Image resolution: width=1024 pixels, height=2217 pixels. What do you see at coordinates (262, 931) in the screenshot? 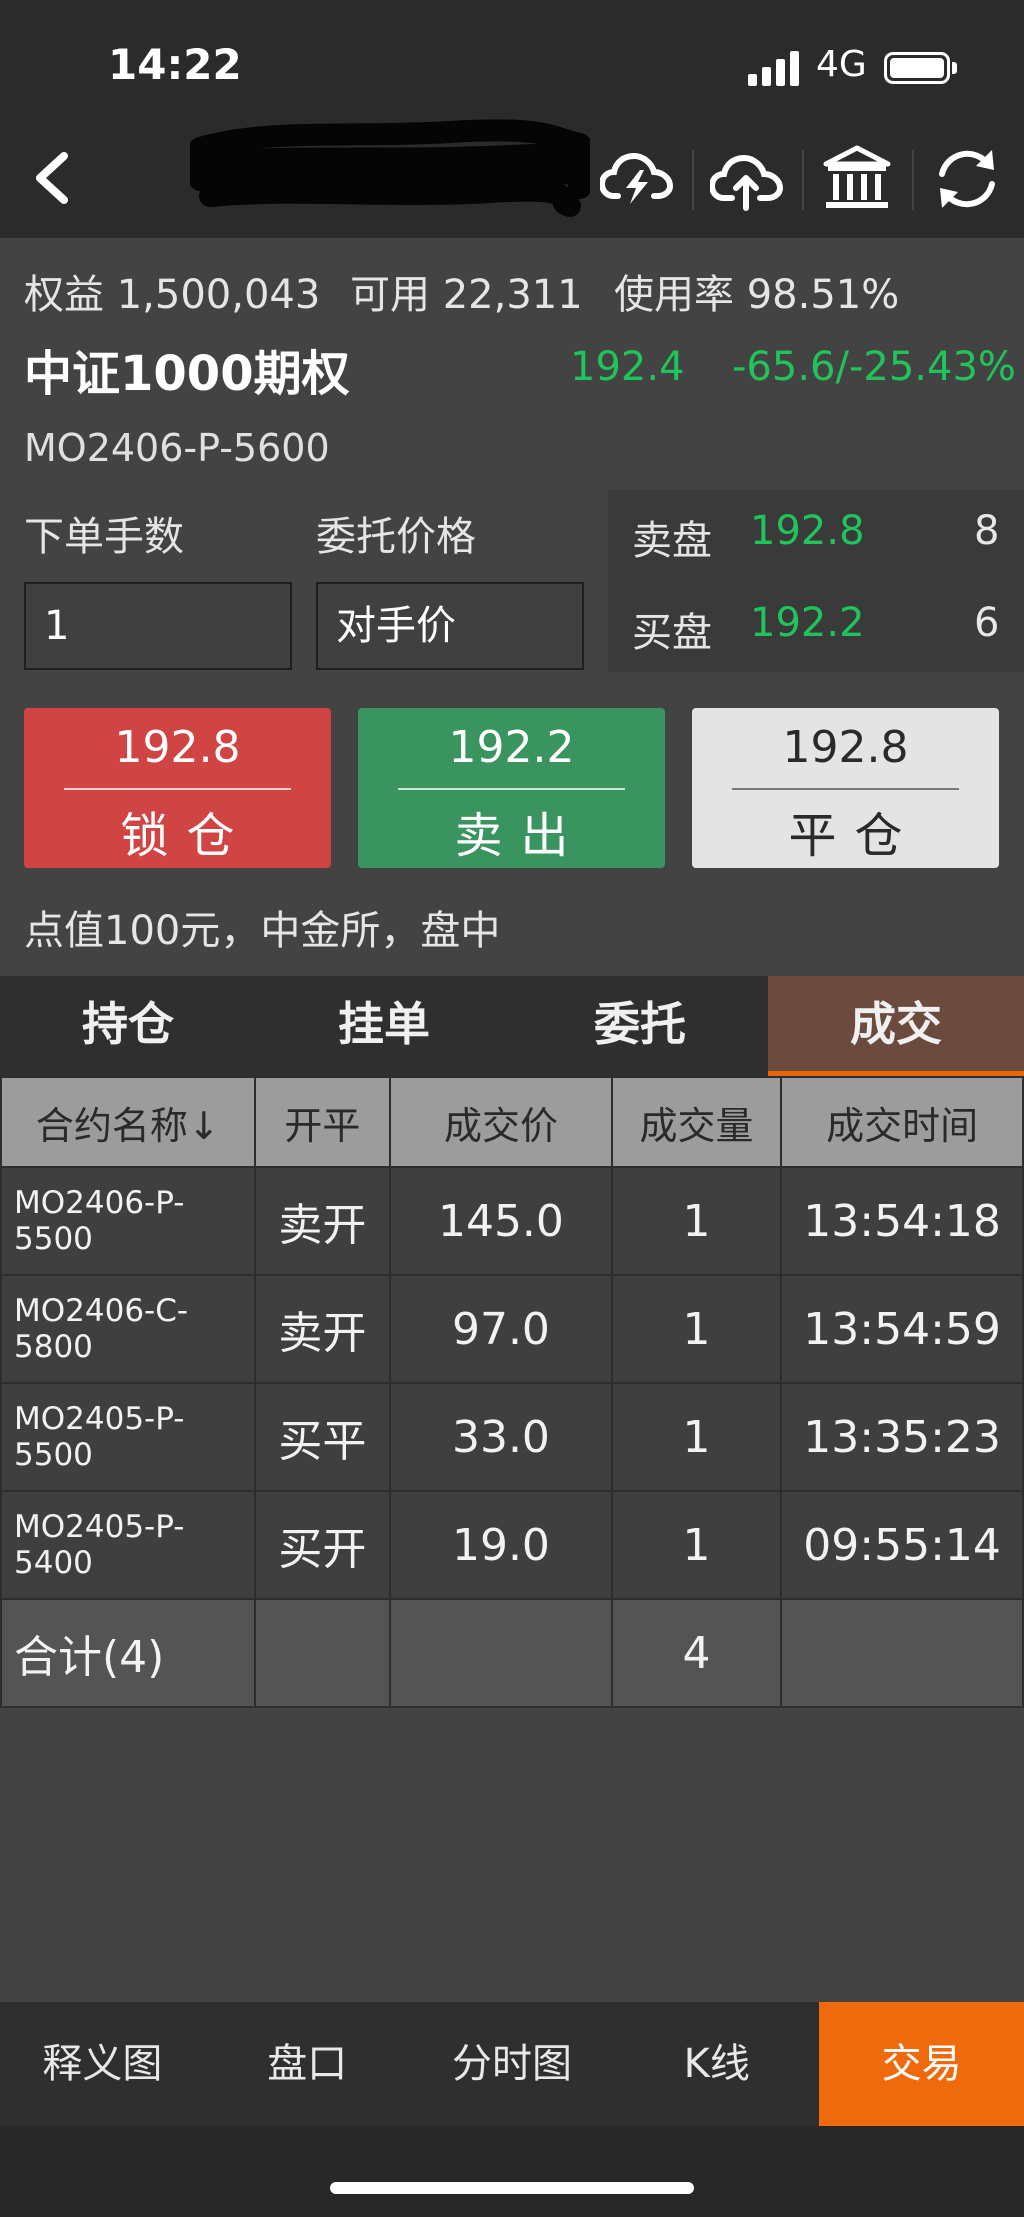
I see `contract-note: 点值100元，中金所，盘中` at bounding box center [262, 931].